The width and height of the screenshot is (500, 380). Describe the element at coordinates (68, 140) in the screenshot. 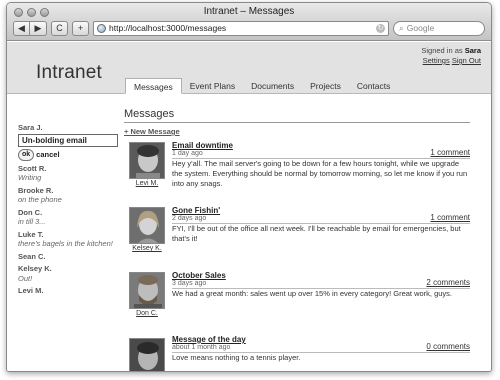

I see `status-edit-input: Un-bolding email` at that location.